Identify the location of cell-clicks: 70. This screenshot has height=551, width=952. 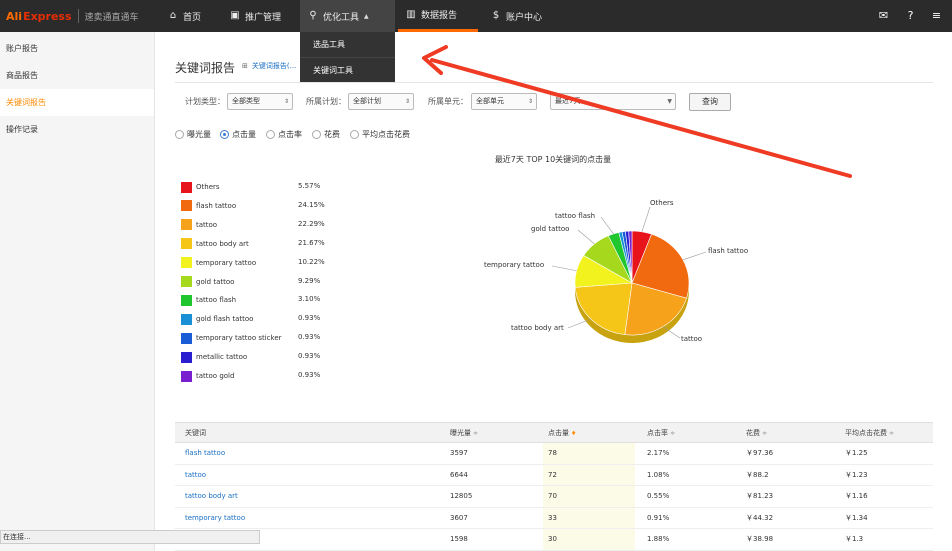
(552, 496).